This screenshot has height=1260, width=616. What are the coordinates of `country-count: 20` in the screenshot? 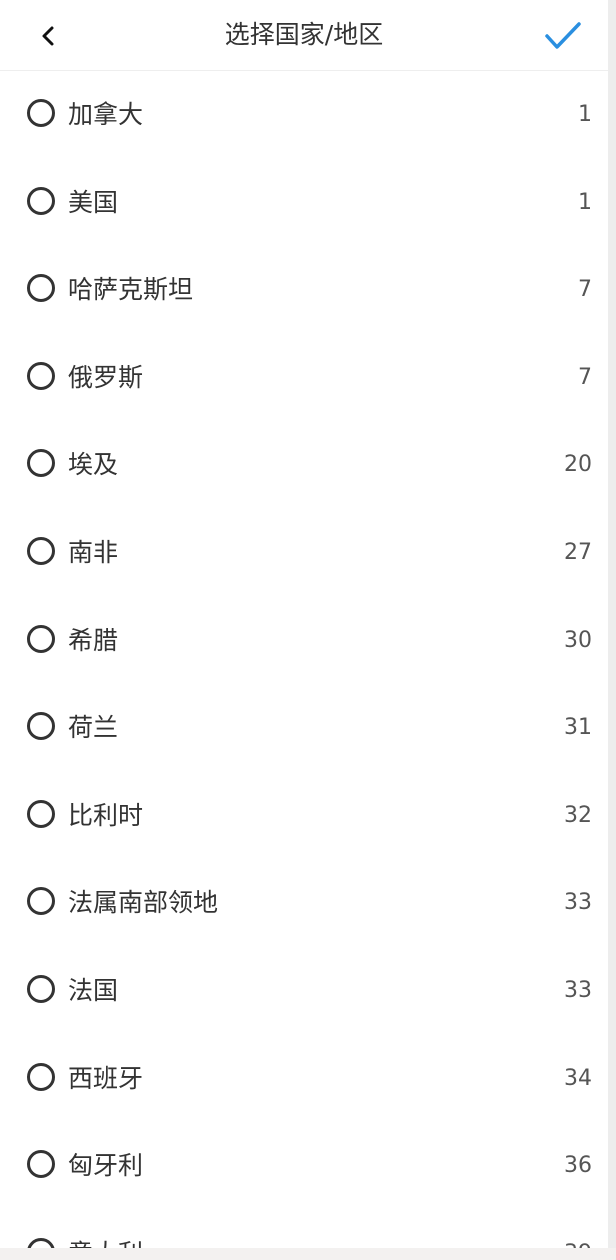 It's located at (578, 465).